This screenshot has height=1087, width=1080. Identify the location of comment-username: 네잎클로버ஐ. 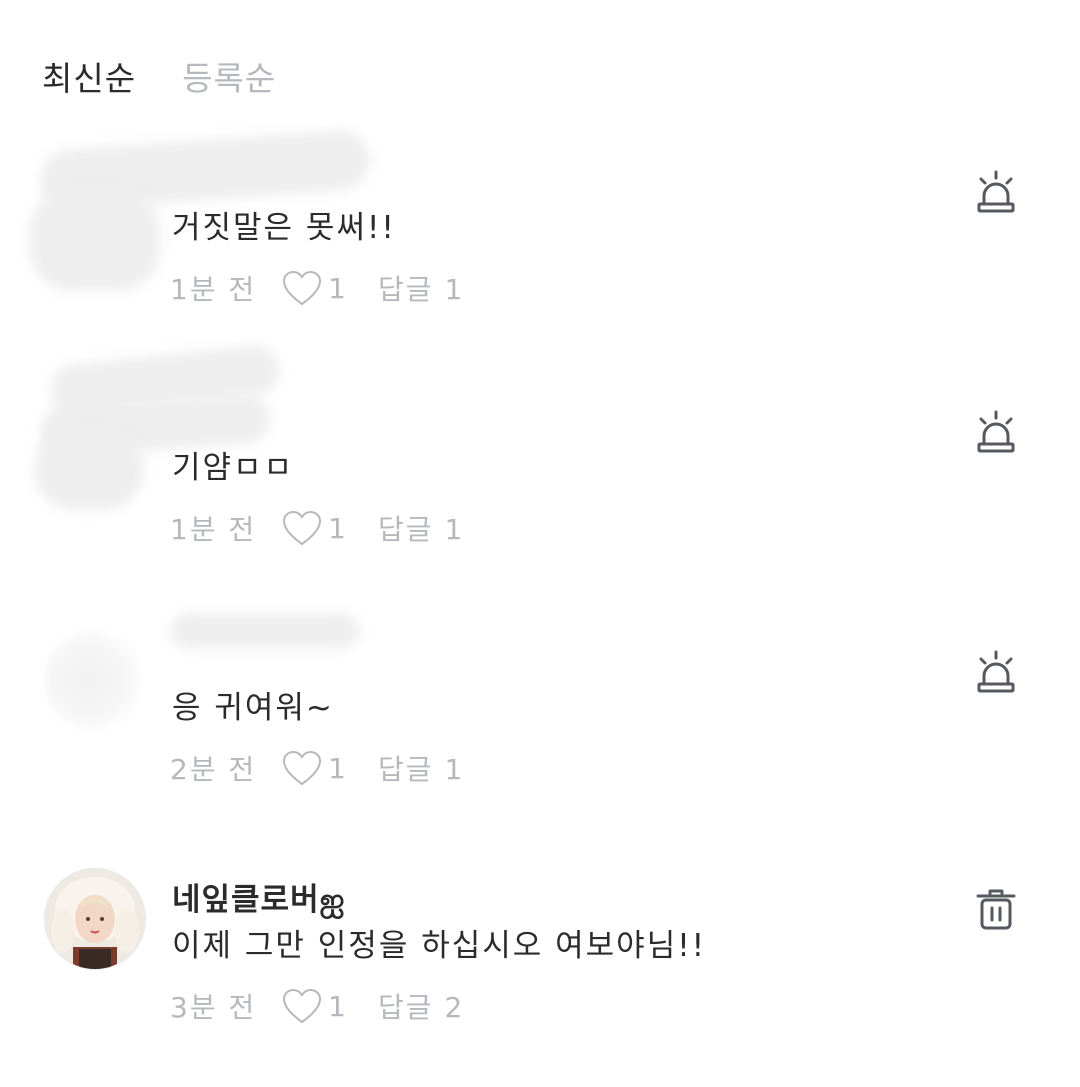
(258, 898).